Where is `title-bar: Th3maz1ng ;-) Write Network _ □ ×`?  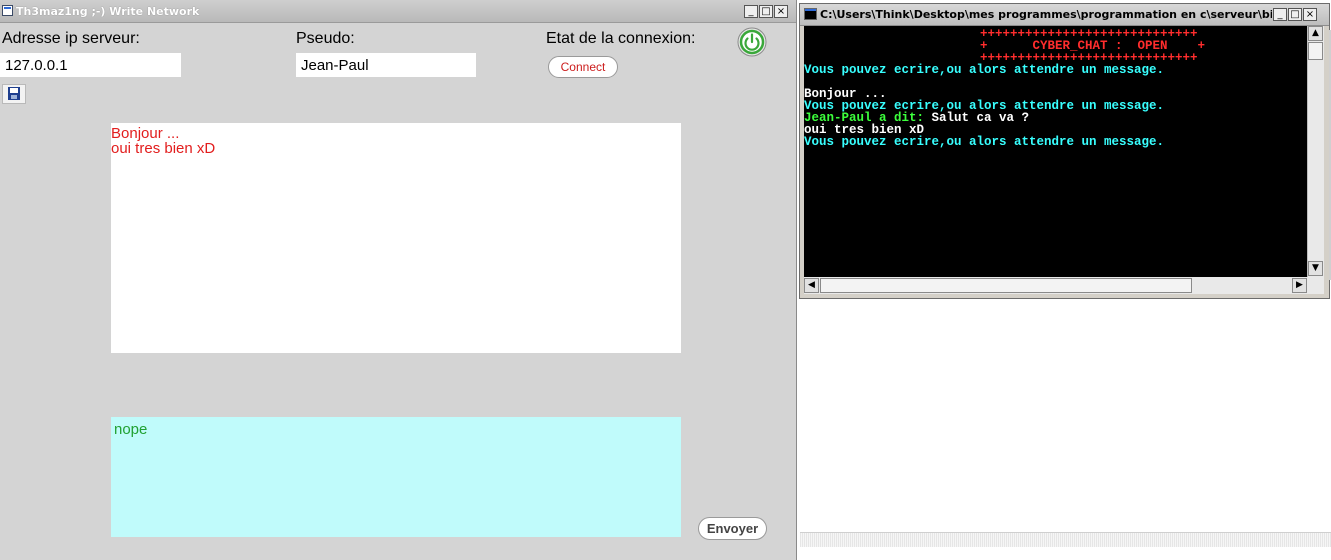
title-bar: Th3maz1ng ;-) Write Network _ □ × is located at coordinates (398, 11).